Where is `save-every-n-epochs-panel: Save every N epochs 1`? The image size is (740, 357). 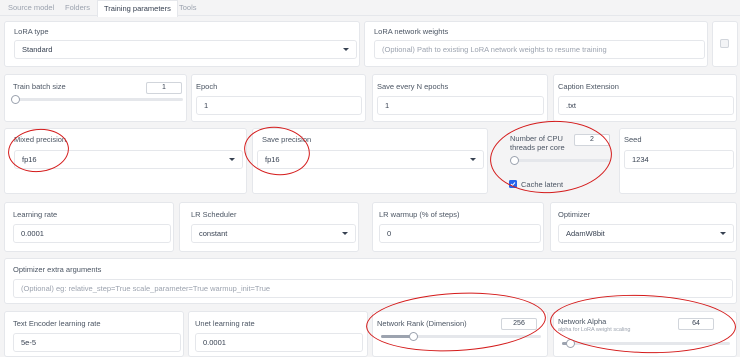
save-every-n-epochs-panel: Save every N epochs 1 is located at coordinates (460, 98).